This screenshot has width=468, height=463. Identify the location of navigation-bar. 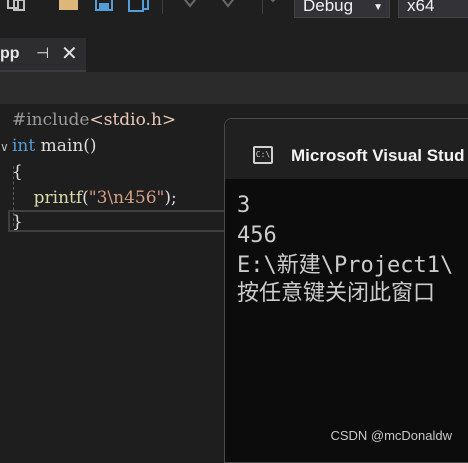
(234, 88).